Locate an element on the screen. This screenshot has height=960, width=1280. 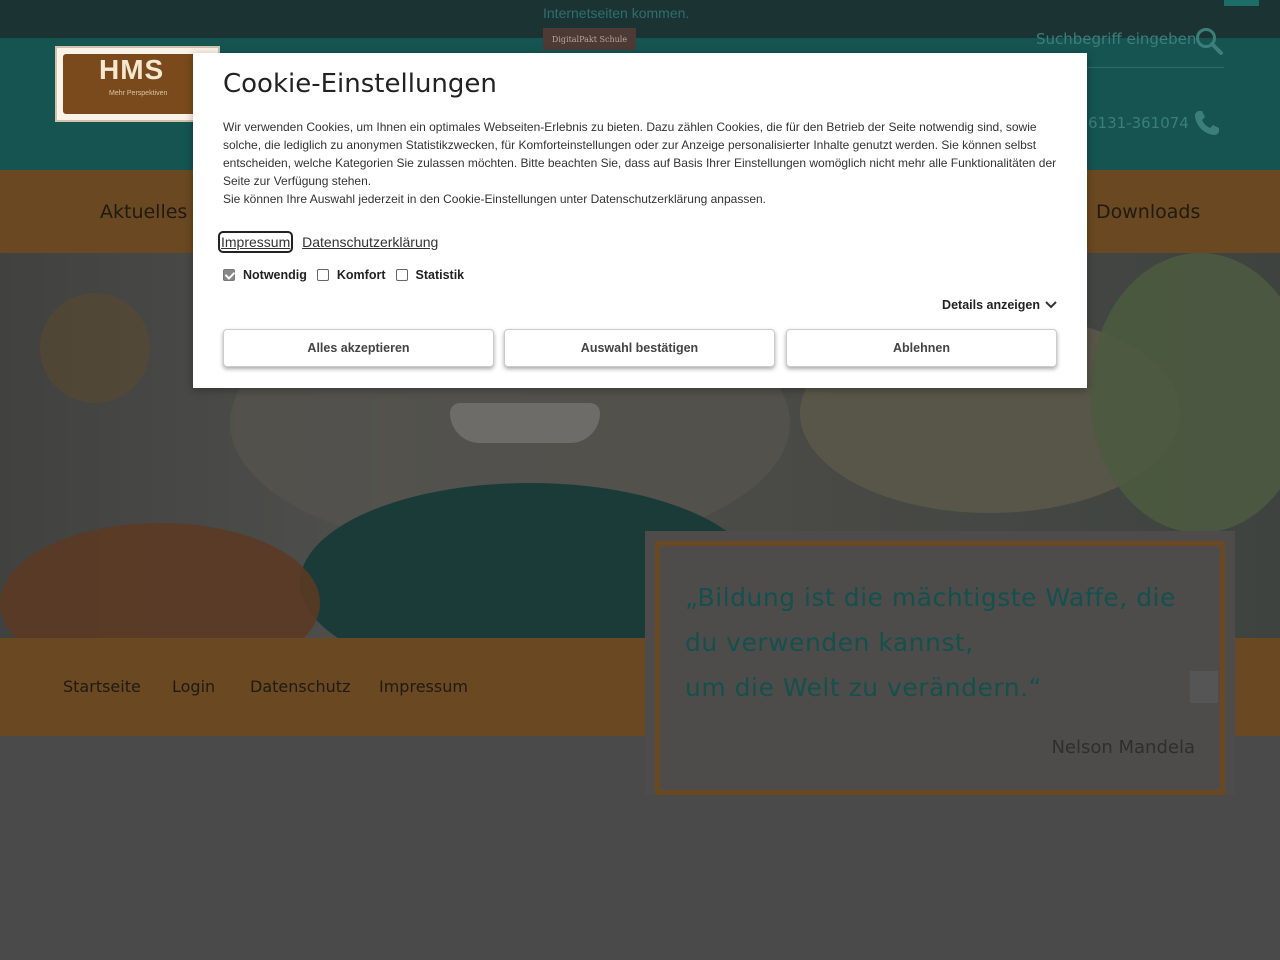
digitalpakt-button: DigitalPakt Schule is located at coordinates (589, 39).